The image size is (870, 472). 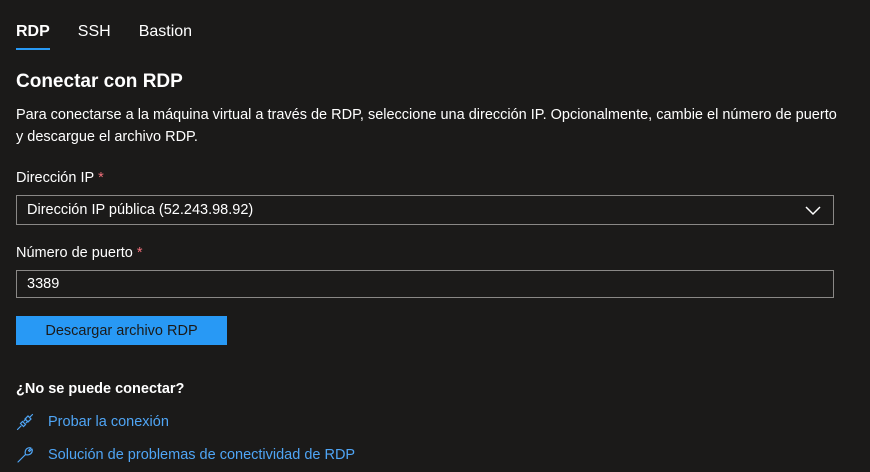 I want to click on download-rdp-file-button: Descargar archivo RDP, so click(x=121, y=330).